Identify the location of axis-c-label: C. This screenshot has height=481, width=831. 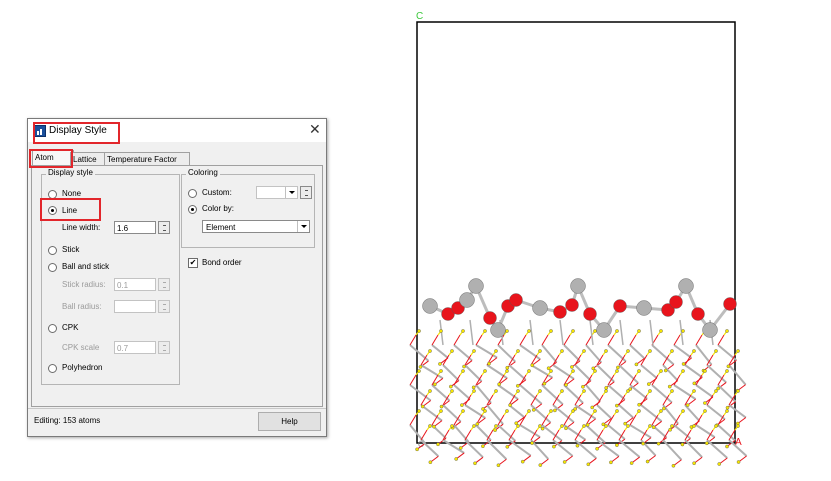
(419, 16).